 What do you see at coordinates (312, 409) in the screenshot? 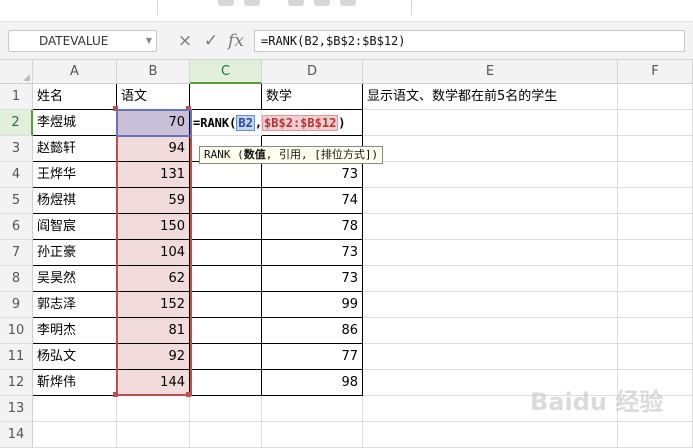
I see `cell-d13` at bounding box center [312, 409].